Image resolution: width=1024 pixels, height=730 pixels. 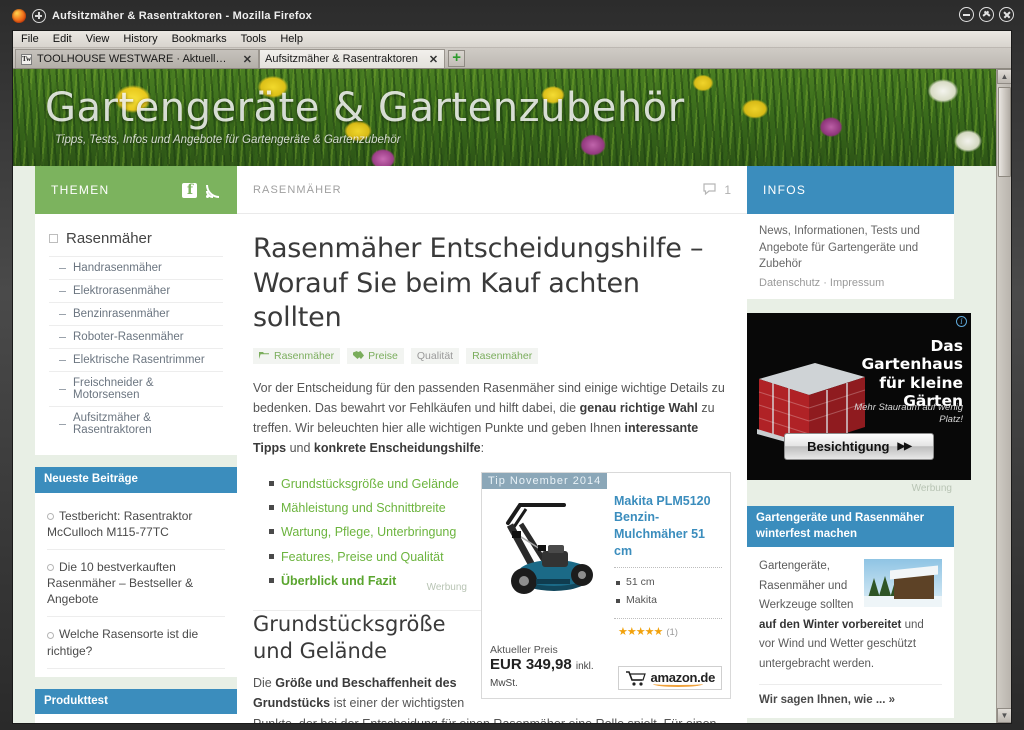 What do you see at coordinates (62, 39) in the screenshot?
I see `menu-edit: Edit` at bounding box center [62, 39].